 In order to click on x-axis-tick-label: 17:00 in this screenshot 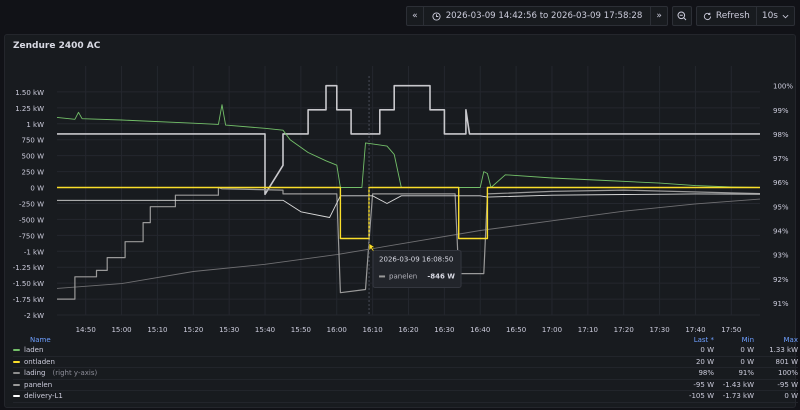, I will do `click(552, 330)`.